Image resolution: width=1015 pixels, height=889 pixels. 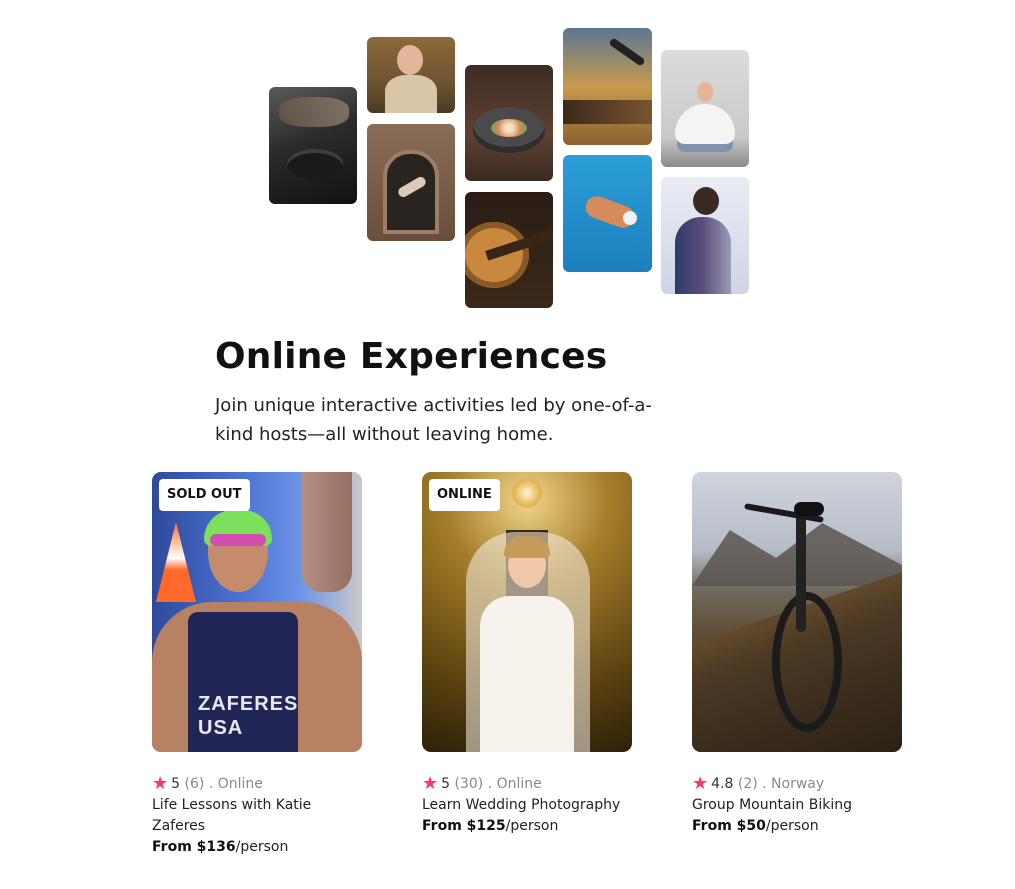 What do you see at coordinates (509, 250) in the screenshot?
I see `guitar-photo` at bounding box center [509, 250].